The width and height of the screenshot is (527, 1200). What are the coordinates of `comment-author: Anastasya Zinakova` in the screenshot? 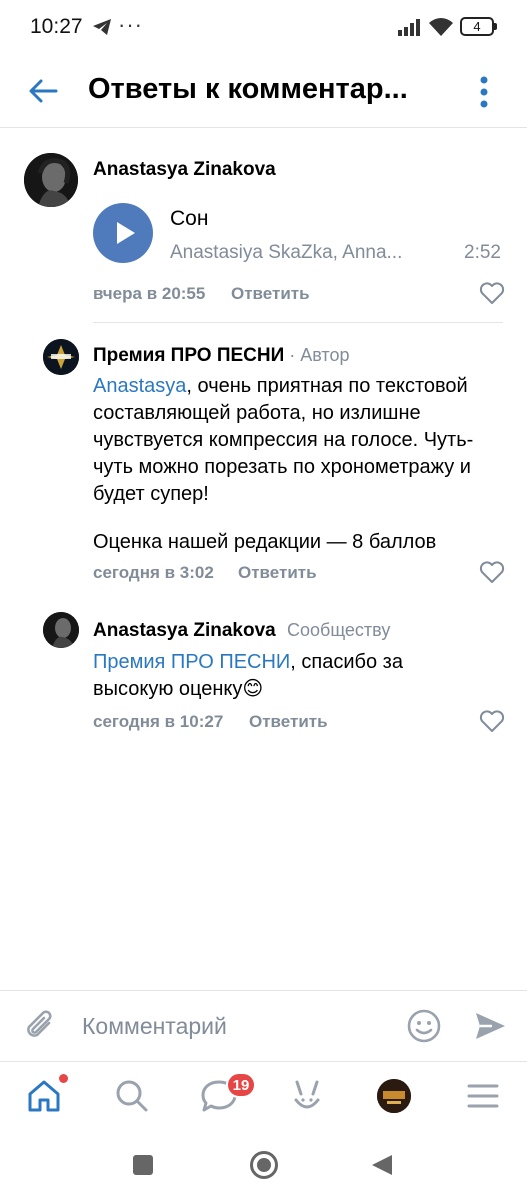 It's located at (184, 170).